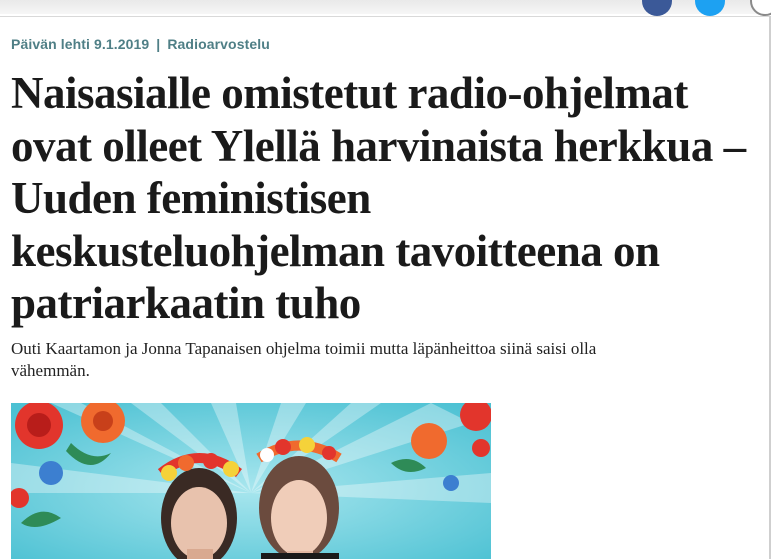 Image resolution: width=771 pixels, height=559 pixels. What do you see at coordinates (385, 8) in the screenshot?
I see `browser-top-strip` at bounding box center [385, 8].